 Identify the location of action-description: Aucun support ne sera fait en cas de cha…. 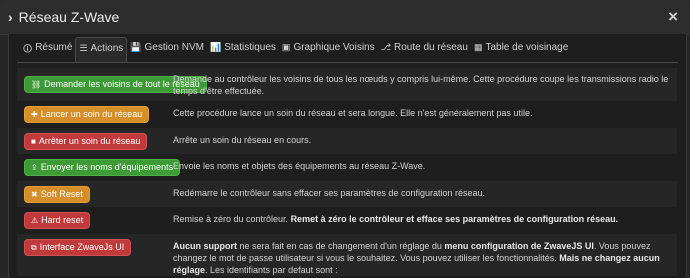
(423, 259).